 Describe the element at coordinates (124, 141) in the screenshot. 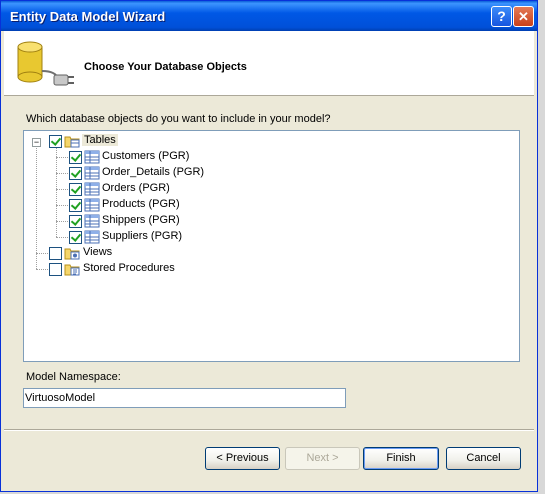

I see `tree-node-tables: − Tables` at that location.